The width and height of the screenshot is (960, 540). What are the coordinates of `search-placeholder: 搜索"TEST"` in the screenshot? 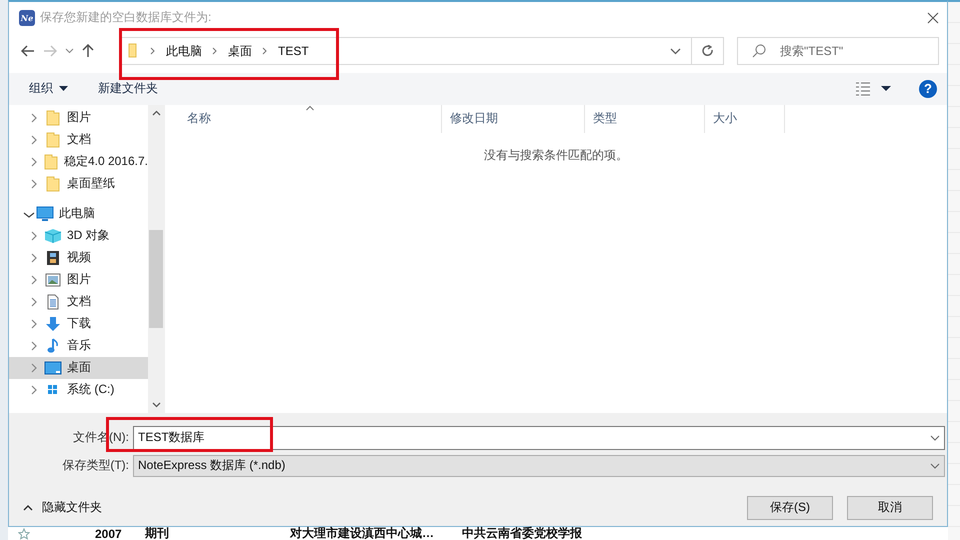 It's located at (812, 51).